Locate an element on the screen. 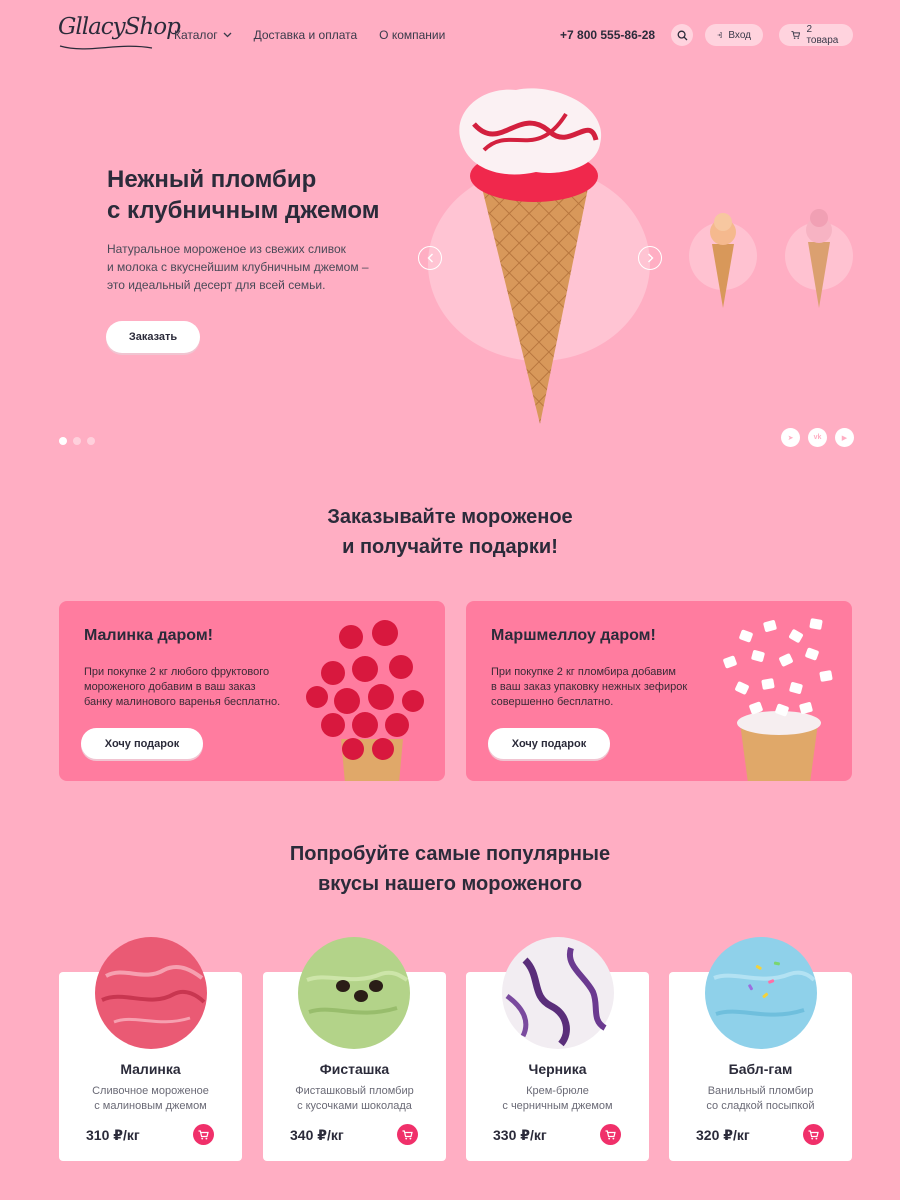 The width and height of the screenshot is (900, 1200). nav-item-label: Доставка и оплата is located at coordinates (305, 35).